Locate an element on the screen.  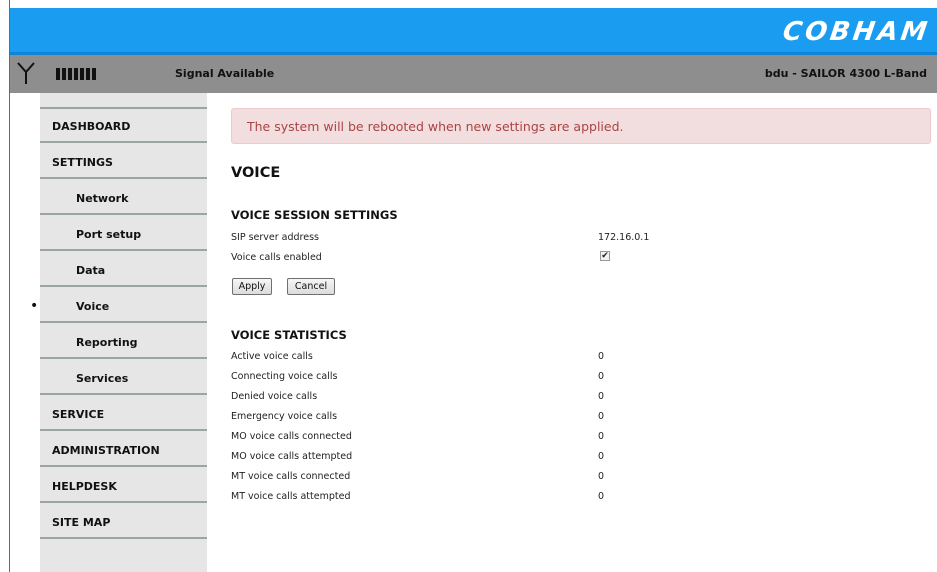
section-title-statistics: VOICE STATISTICS is located at coordinates (289, 335).